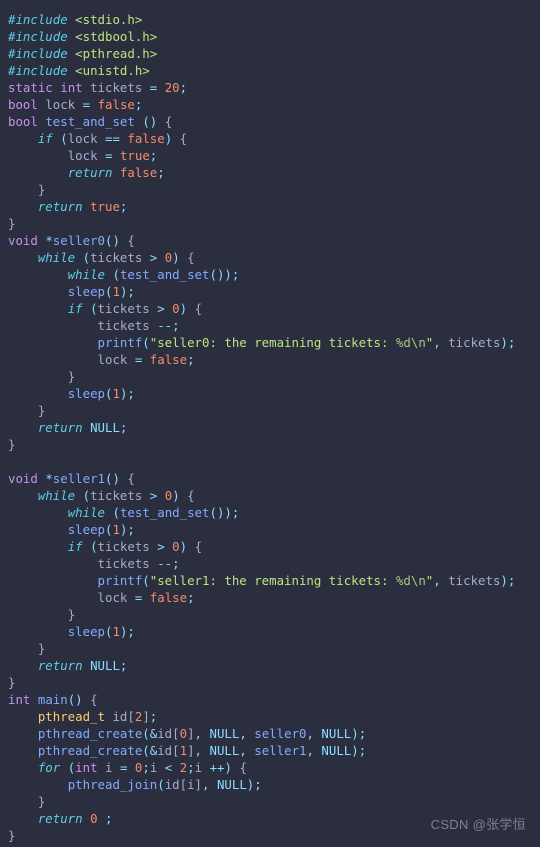 The height and width of the screenshot is (847, 540). I want to click on code-line: lock = true;, so click(112, 155).